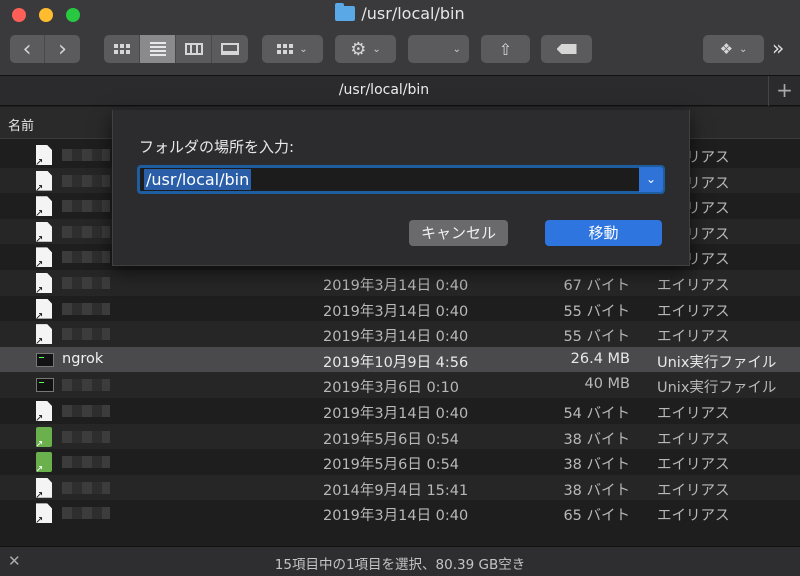  What do you see at coordinates (391, 388) in the screenshot?
I see `modified-date: 2019年3月6日 0:10` at bounding box center [391, 388].